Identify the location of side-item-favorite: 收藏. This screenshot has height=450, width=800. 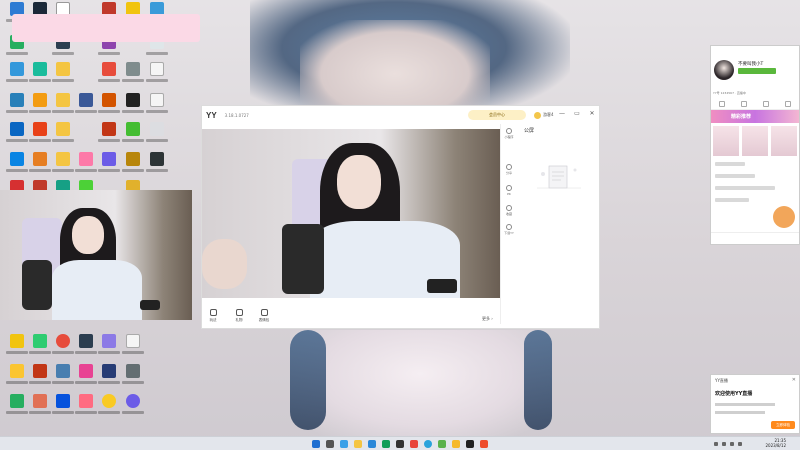
(509, 213).